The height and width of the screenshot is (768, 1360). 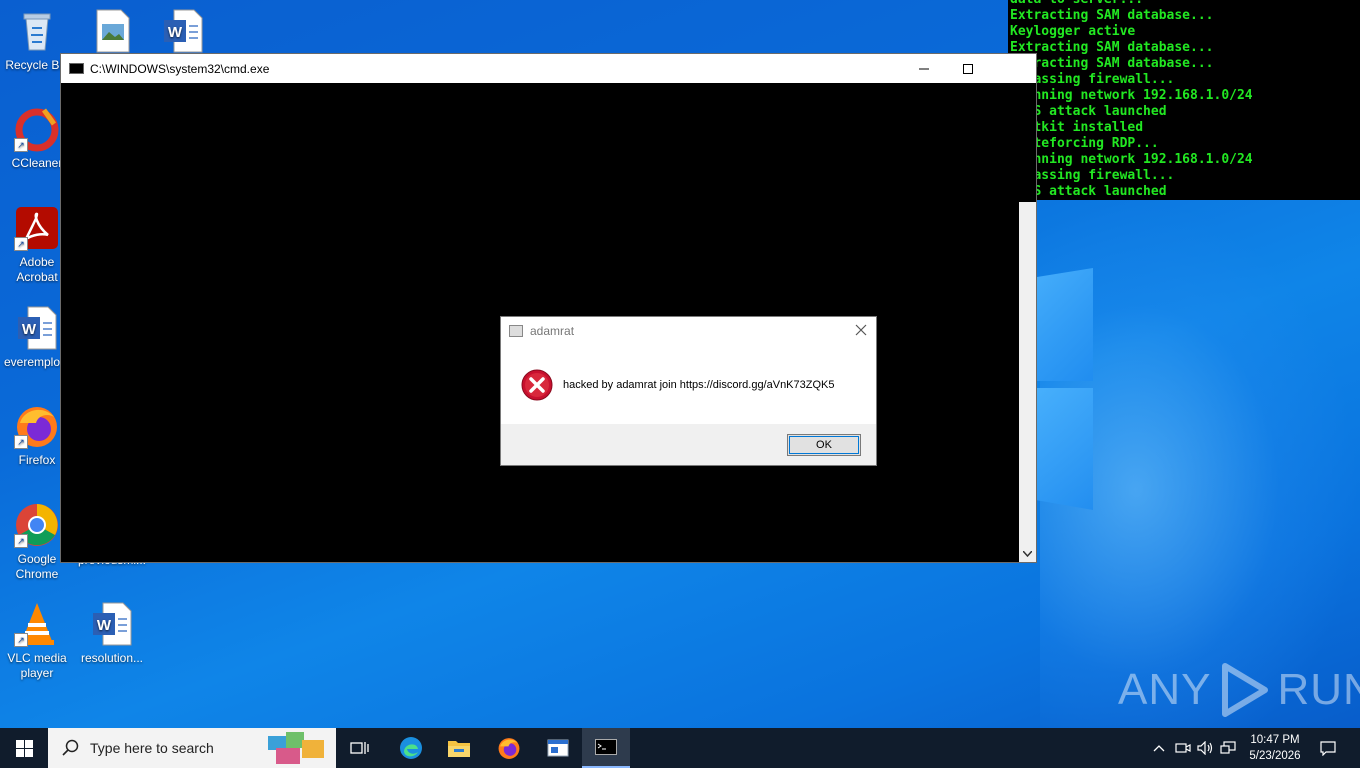 What do you see at coordinates (37, 624) in the screenshot?
I see `vlc-icon: ↗` at bounding box center [37, 624].